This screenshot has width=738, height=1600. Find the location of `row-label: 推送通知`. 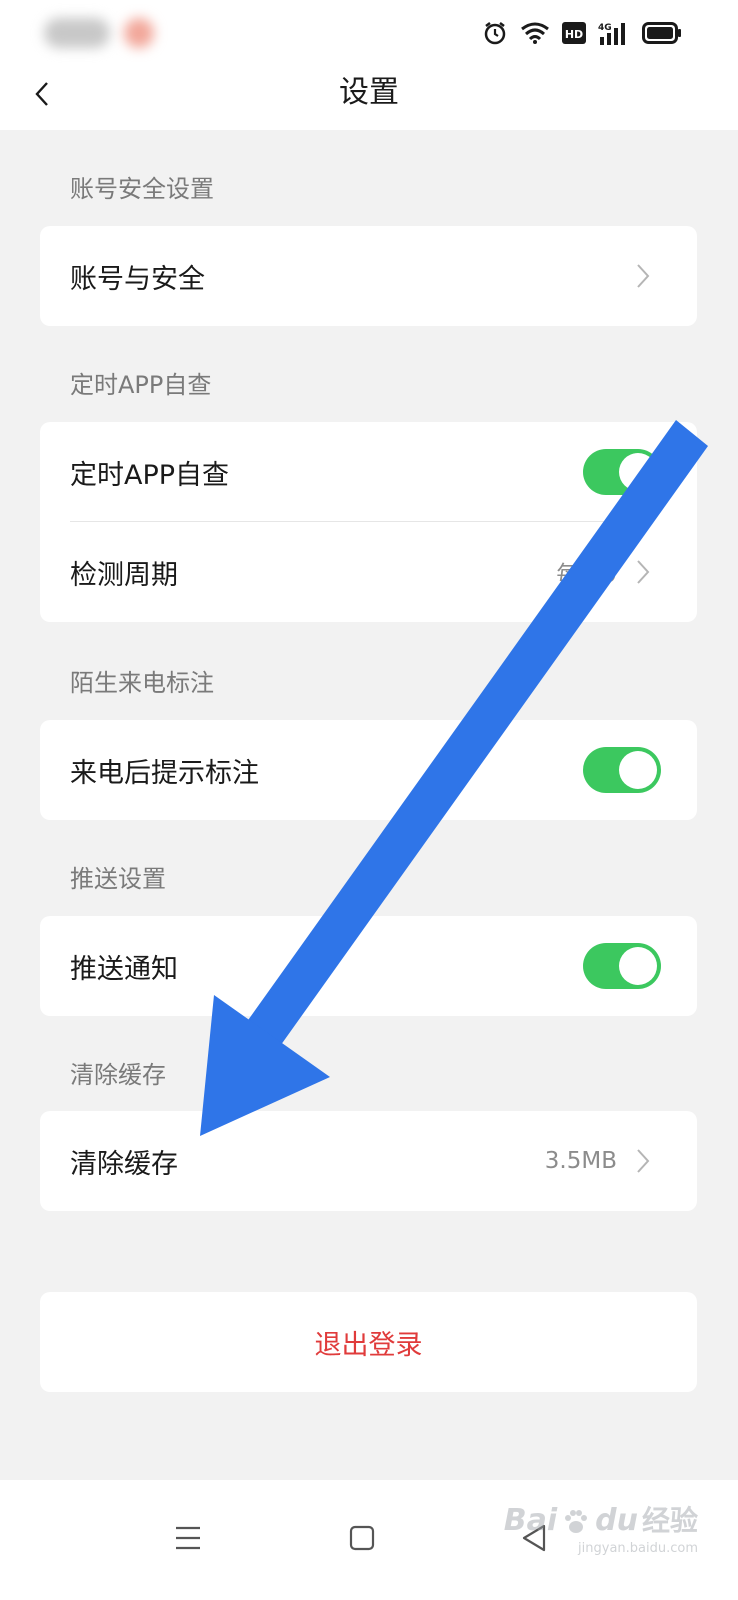

row-label: 推送通知 is located at coordinates (124, 969).